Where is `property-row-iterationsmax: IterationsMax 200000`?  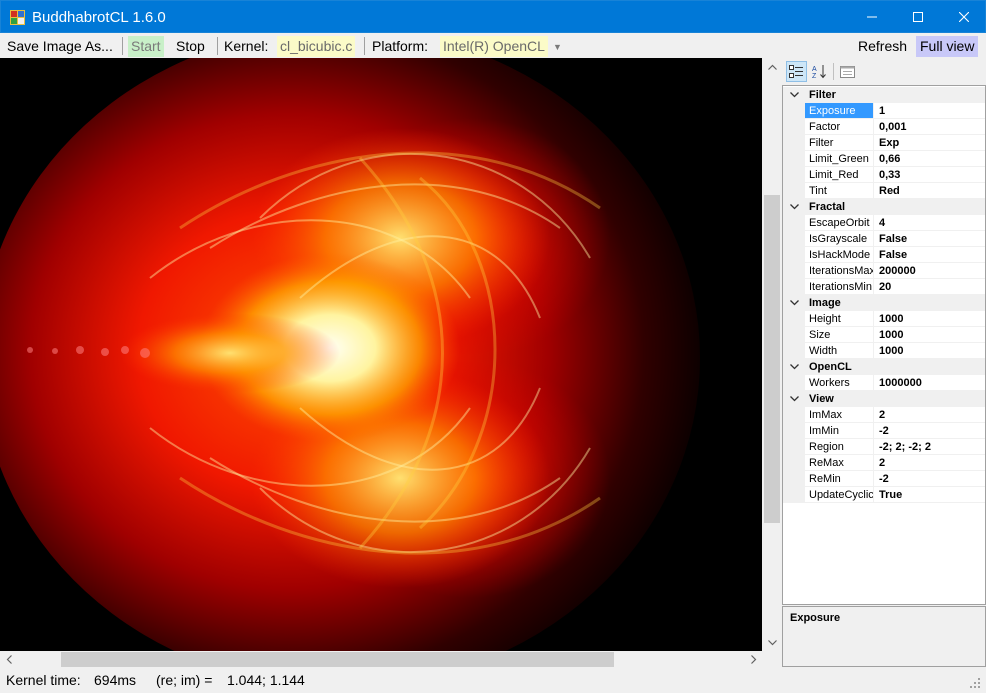
property-row-iterationsmax: IterationsMax 200000 is located at coordinates (884, 271).